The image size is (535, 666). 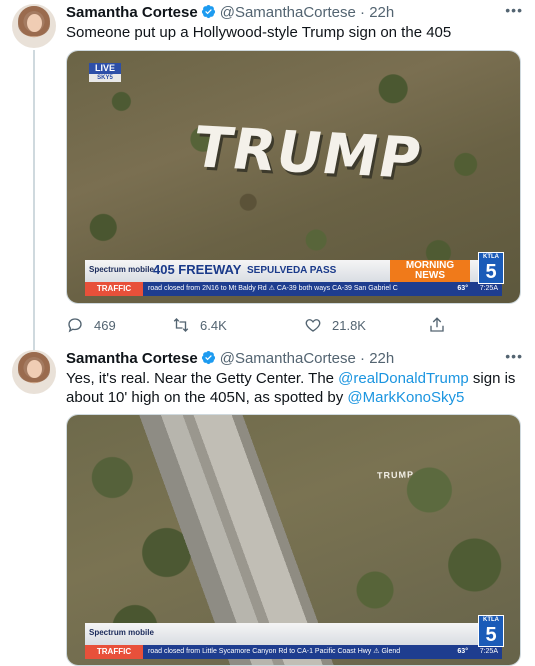 I want to click on mention-link: @realDonaldTrump, so click(x=403, y=378).